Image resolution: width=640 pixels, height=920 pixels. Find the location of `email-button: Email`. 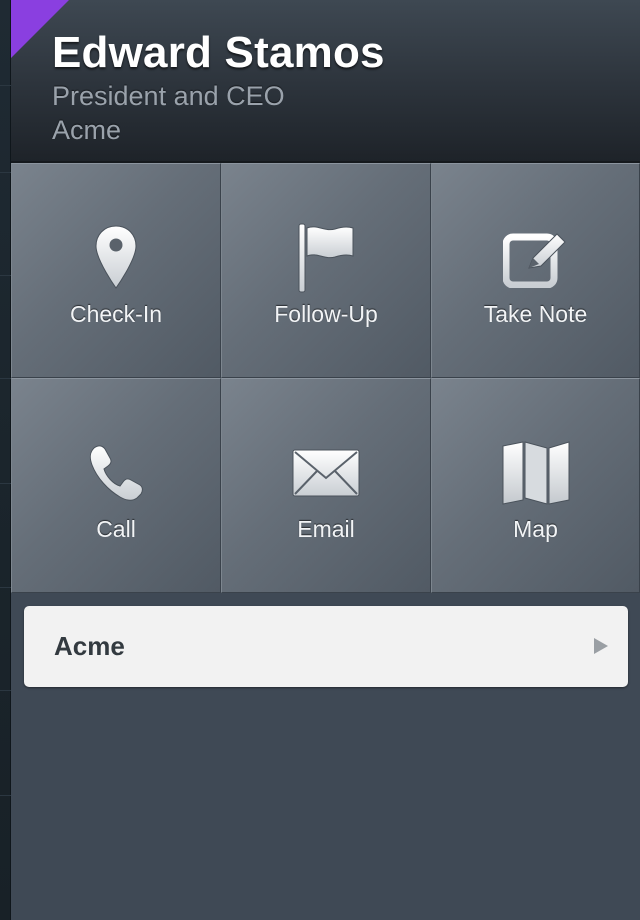

email-button: Email is located at coordinates (326, 485).